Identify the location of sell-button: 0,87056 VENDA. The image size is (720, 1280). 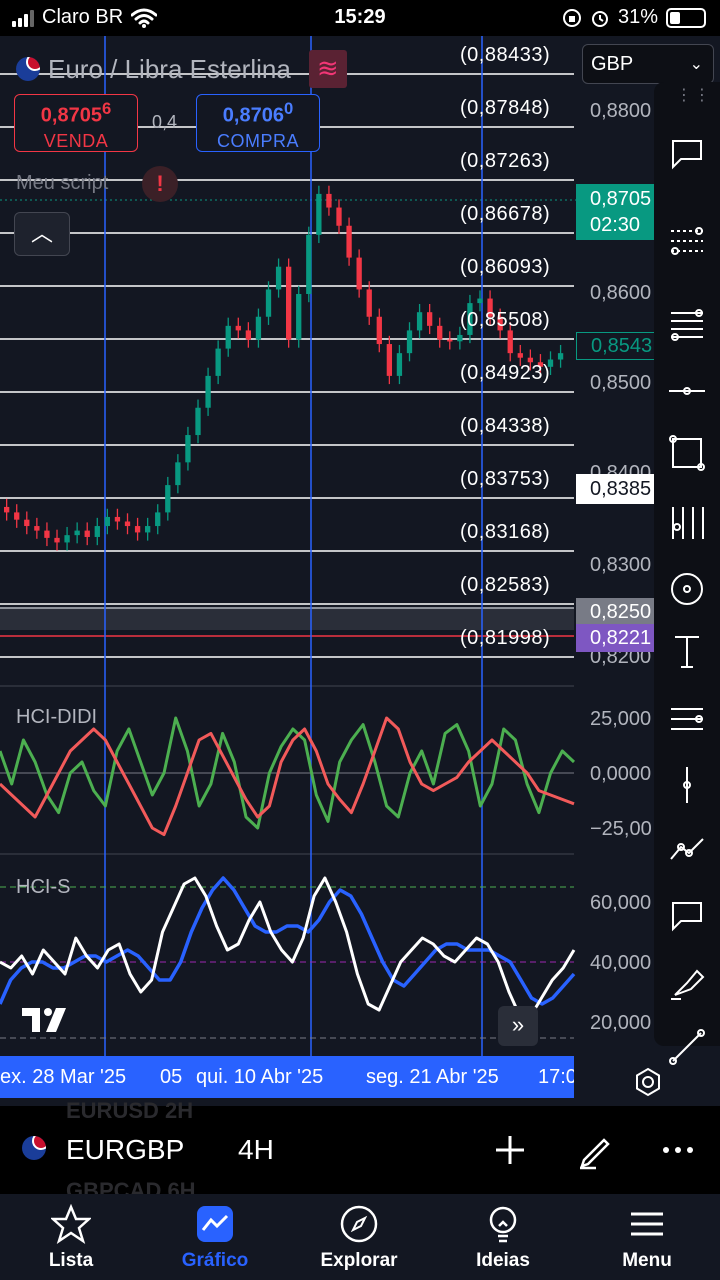
(76, 123).